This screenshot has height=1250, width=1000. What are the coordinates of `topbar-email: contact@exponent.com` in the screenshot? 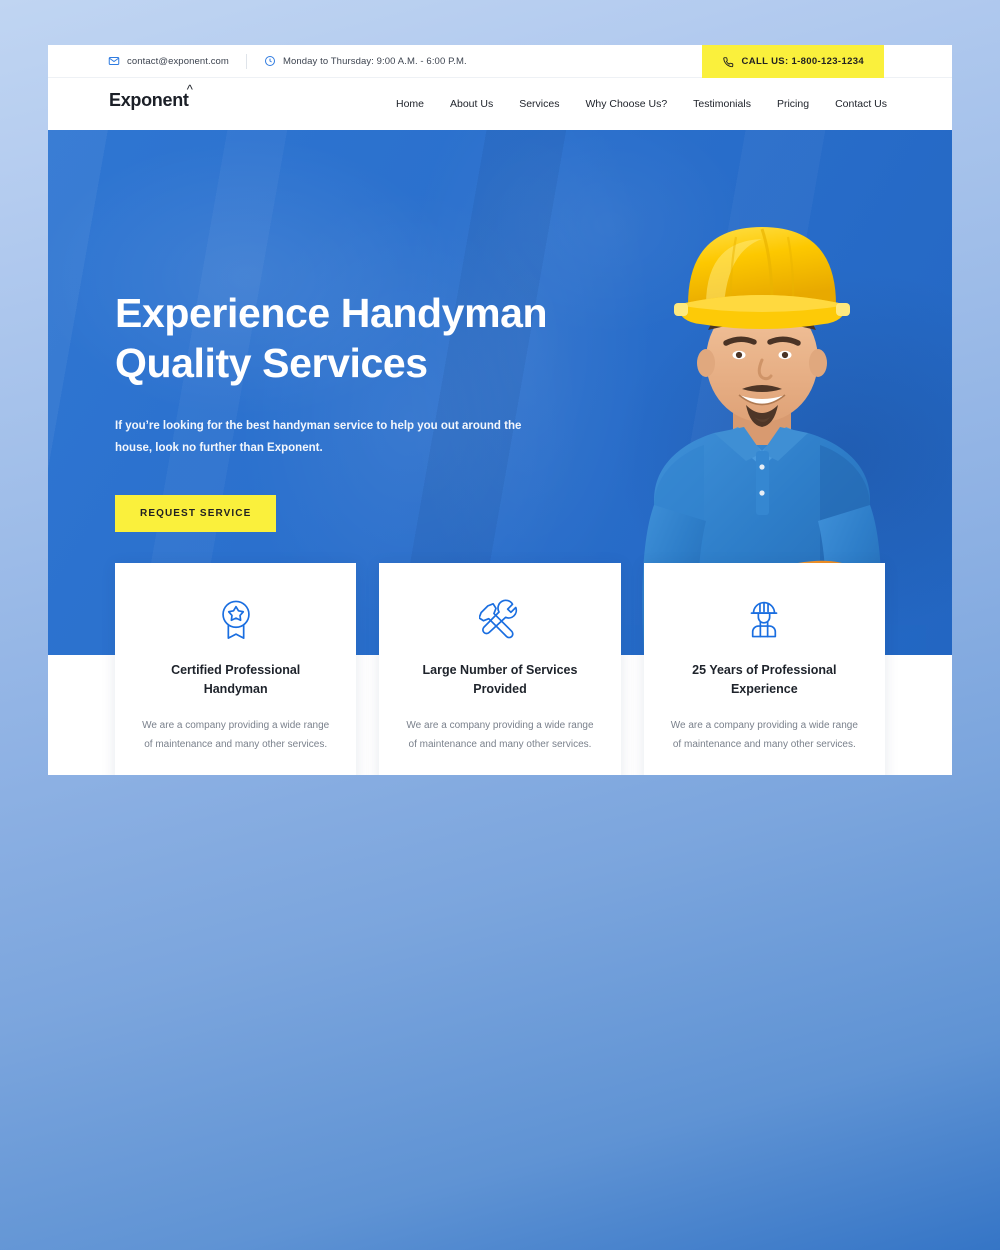 It's located at (168, 61).